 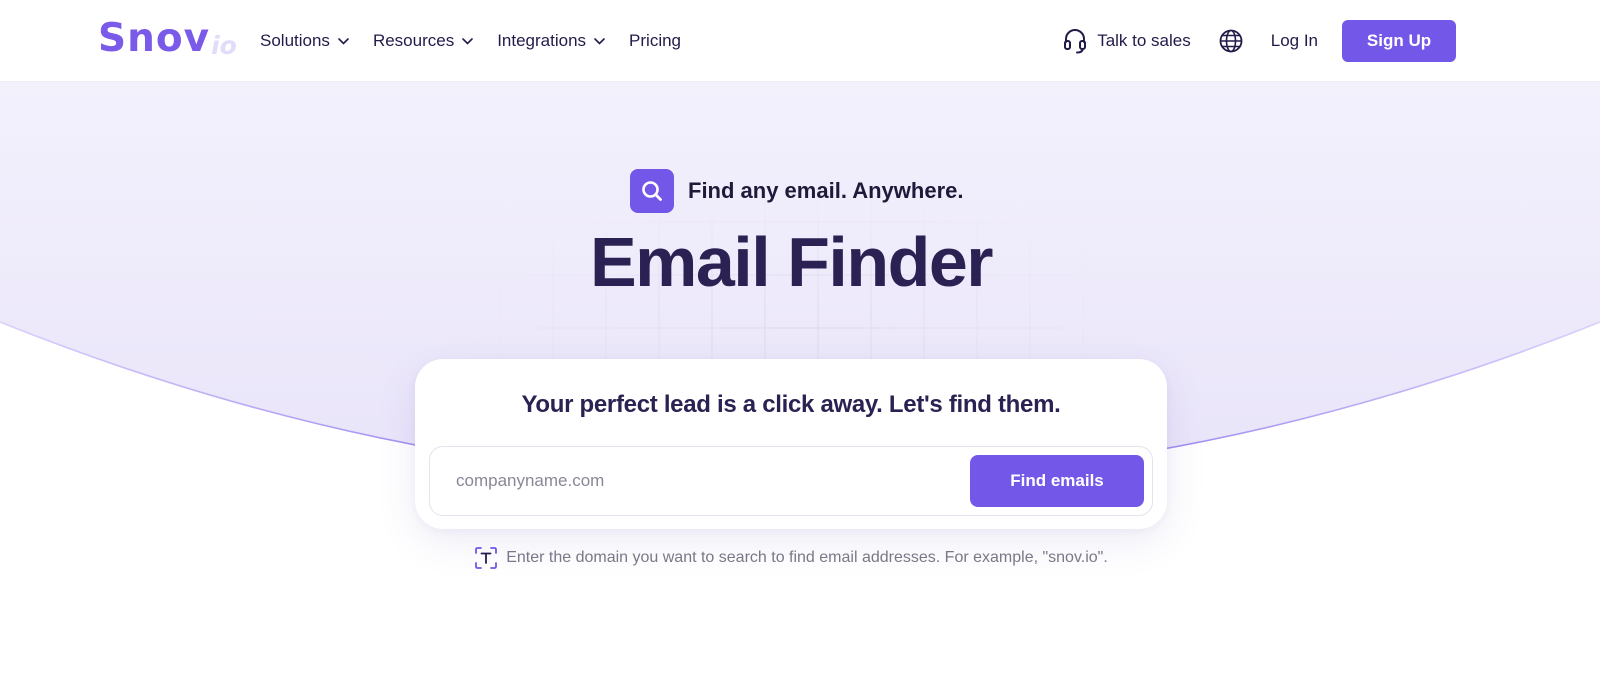 I want to click on nav-resources: Resources, so click(x=423, y=41).